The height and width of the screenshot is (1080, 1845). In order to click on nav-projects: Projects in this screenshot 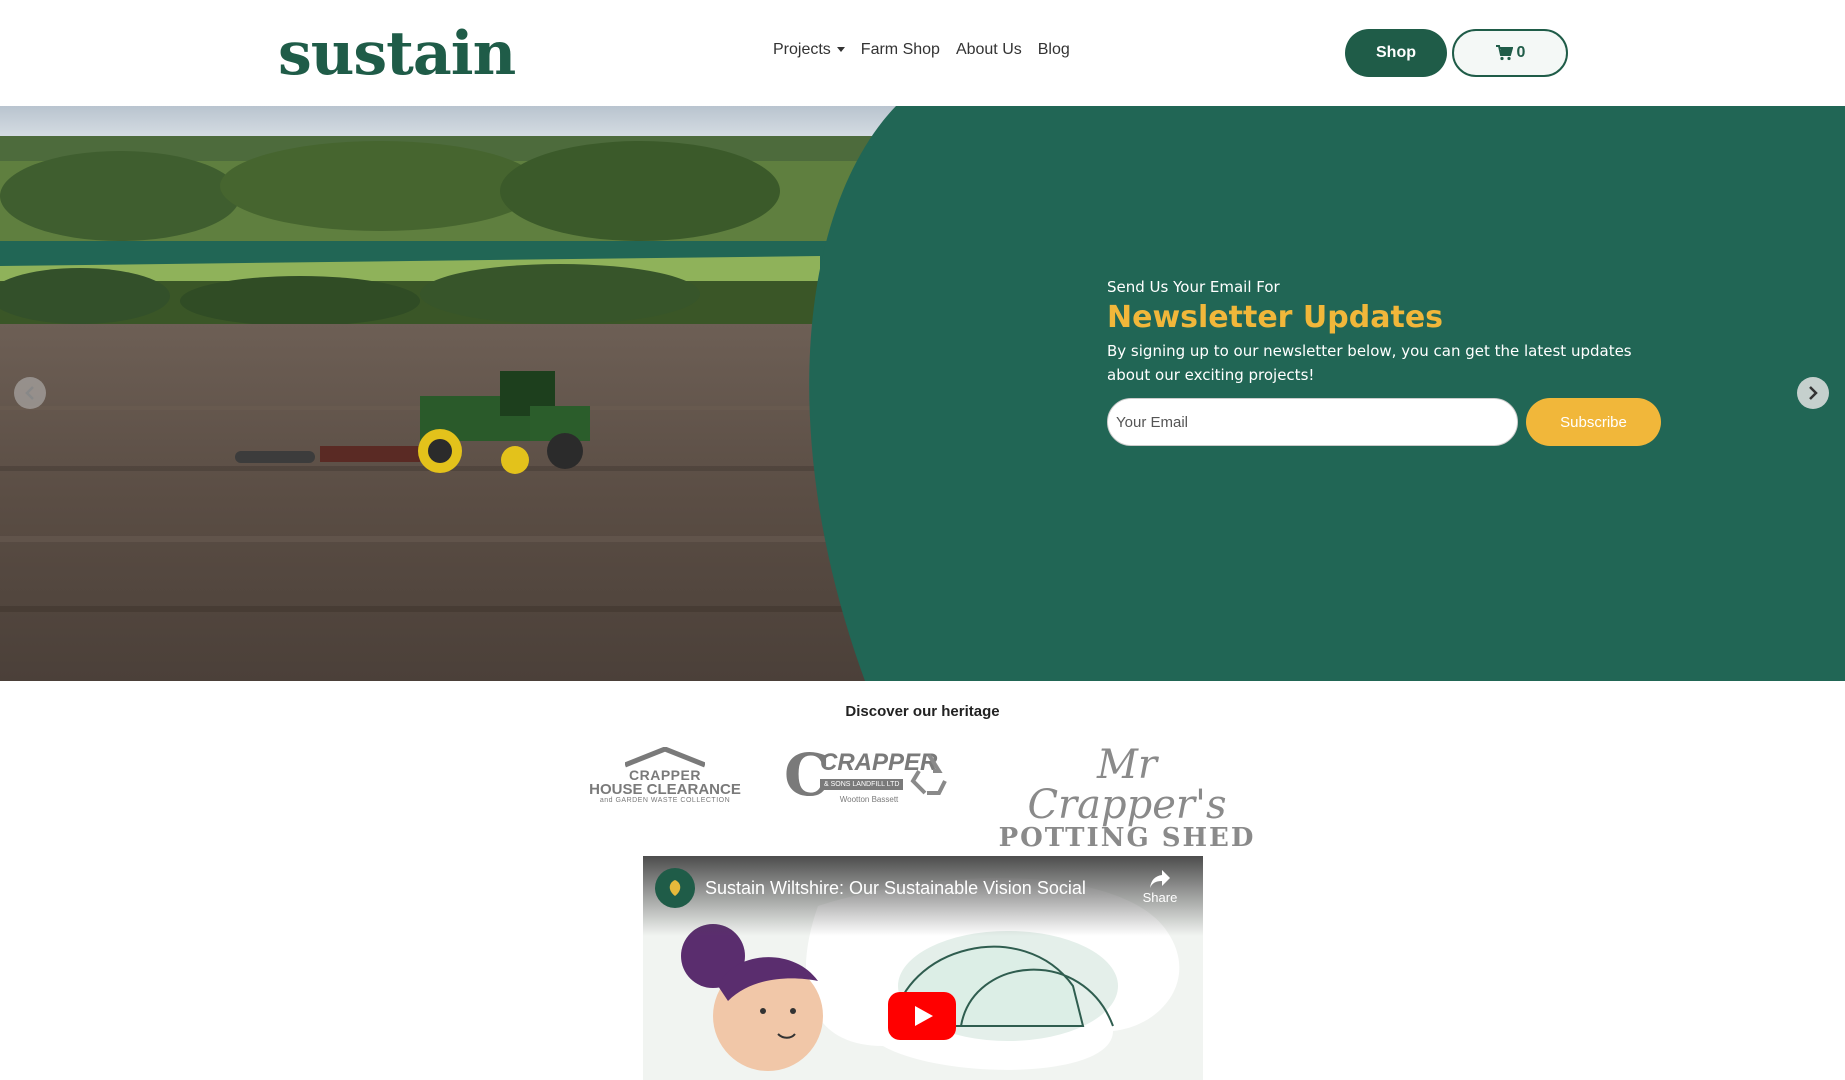, I will do `click(809, 50)`.